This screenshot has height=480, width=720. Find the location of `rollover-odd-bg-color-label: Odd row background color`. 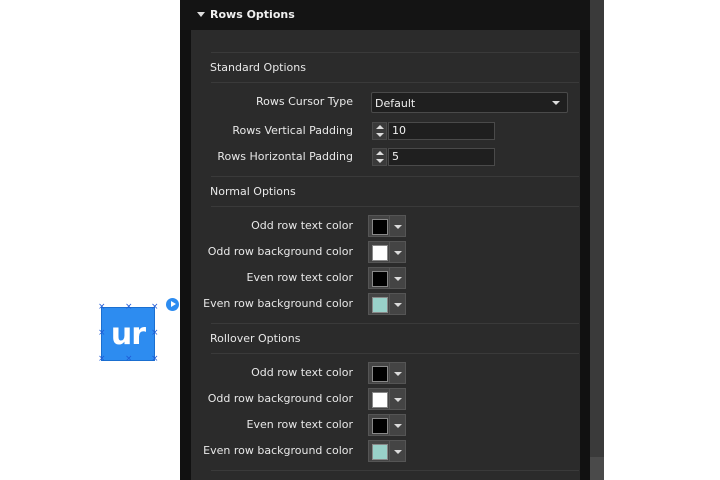

rollover-odd-bg-color-label: Odd row background color is located at coordinates (280, 398).